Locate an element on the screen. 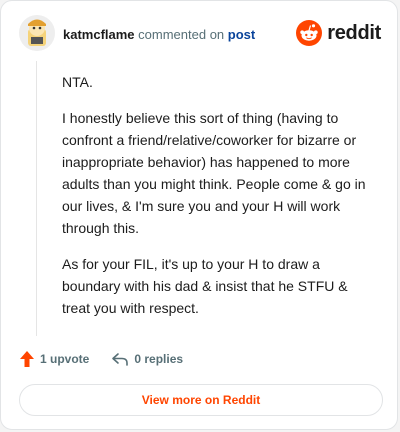 The image size is (400, 432). avatar is located at coordinates (37, 33).